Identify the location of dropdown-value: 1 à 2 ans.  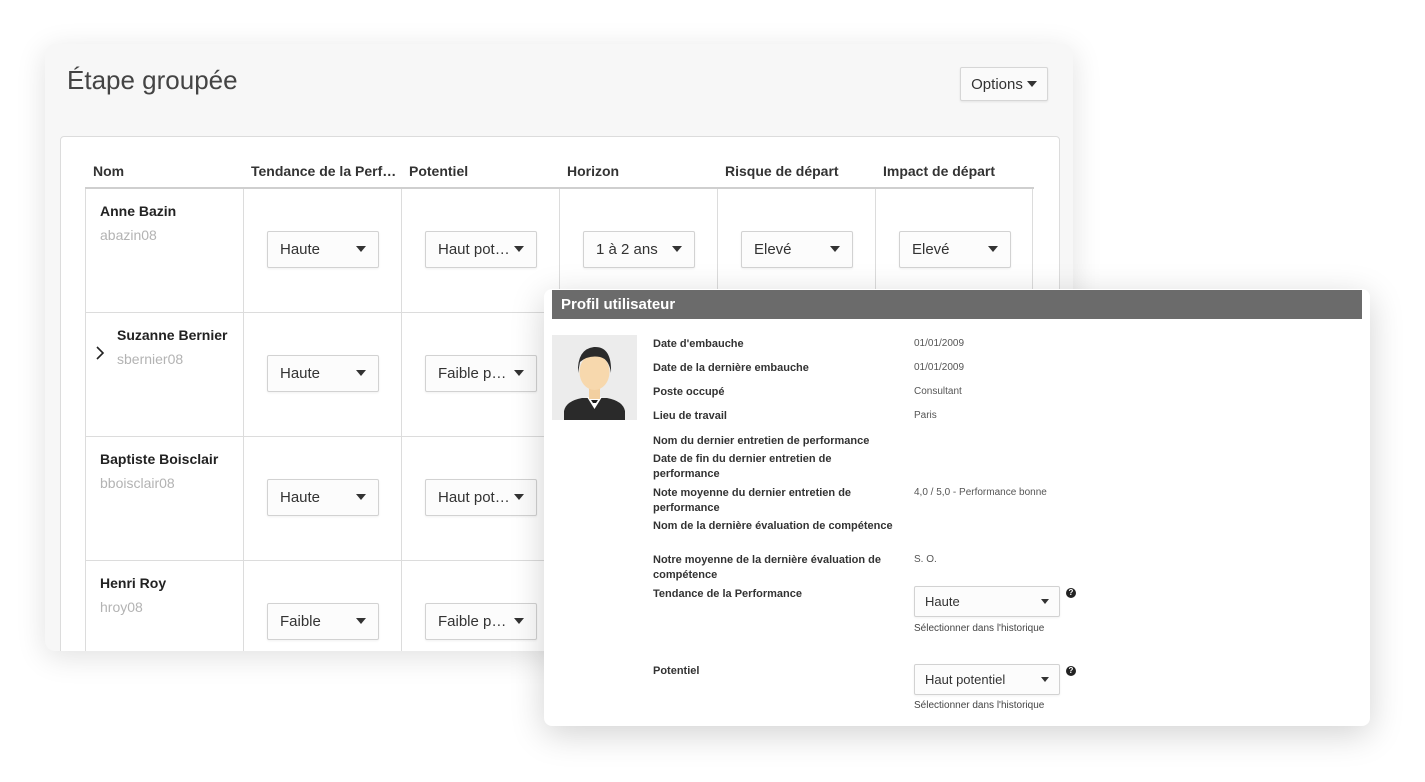
(627, 249).